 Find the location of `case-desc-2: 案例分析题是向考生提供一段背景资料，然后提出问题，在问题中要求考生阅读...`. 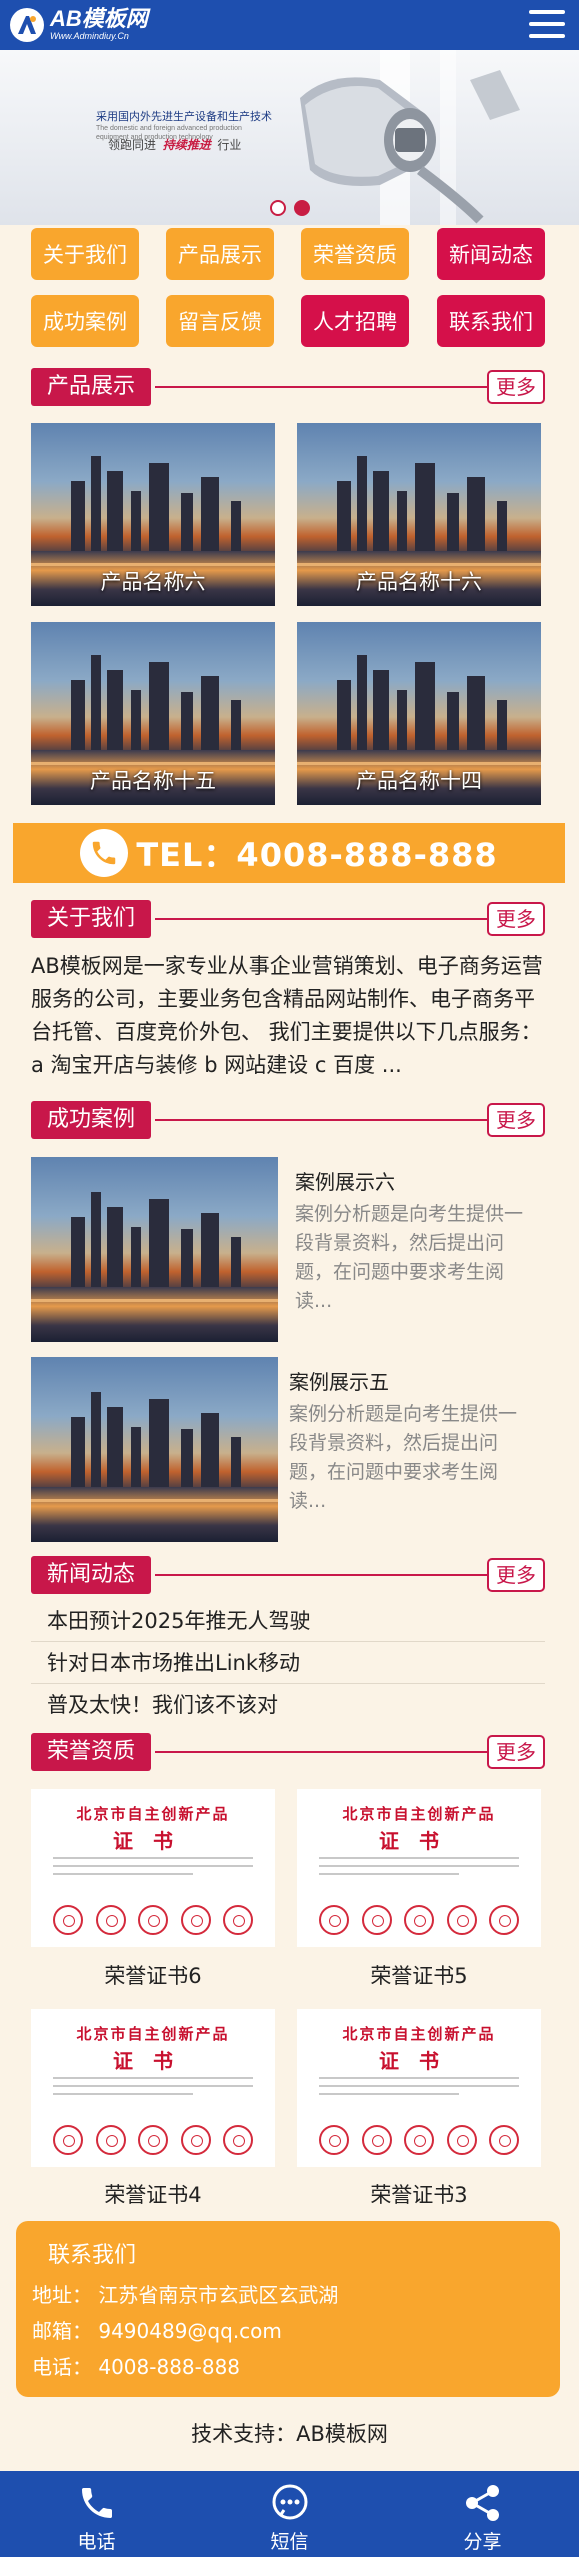

case-desc-2: 案例分析题是向考生提供一段背景资料，然后提出问题，在问题中要求考生阅读... is located at coordinates (403, 1457).